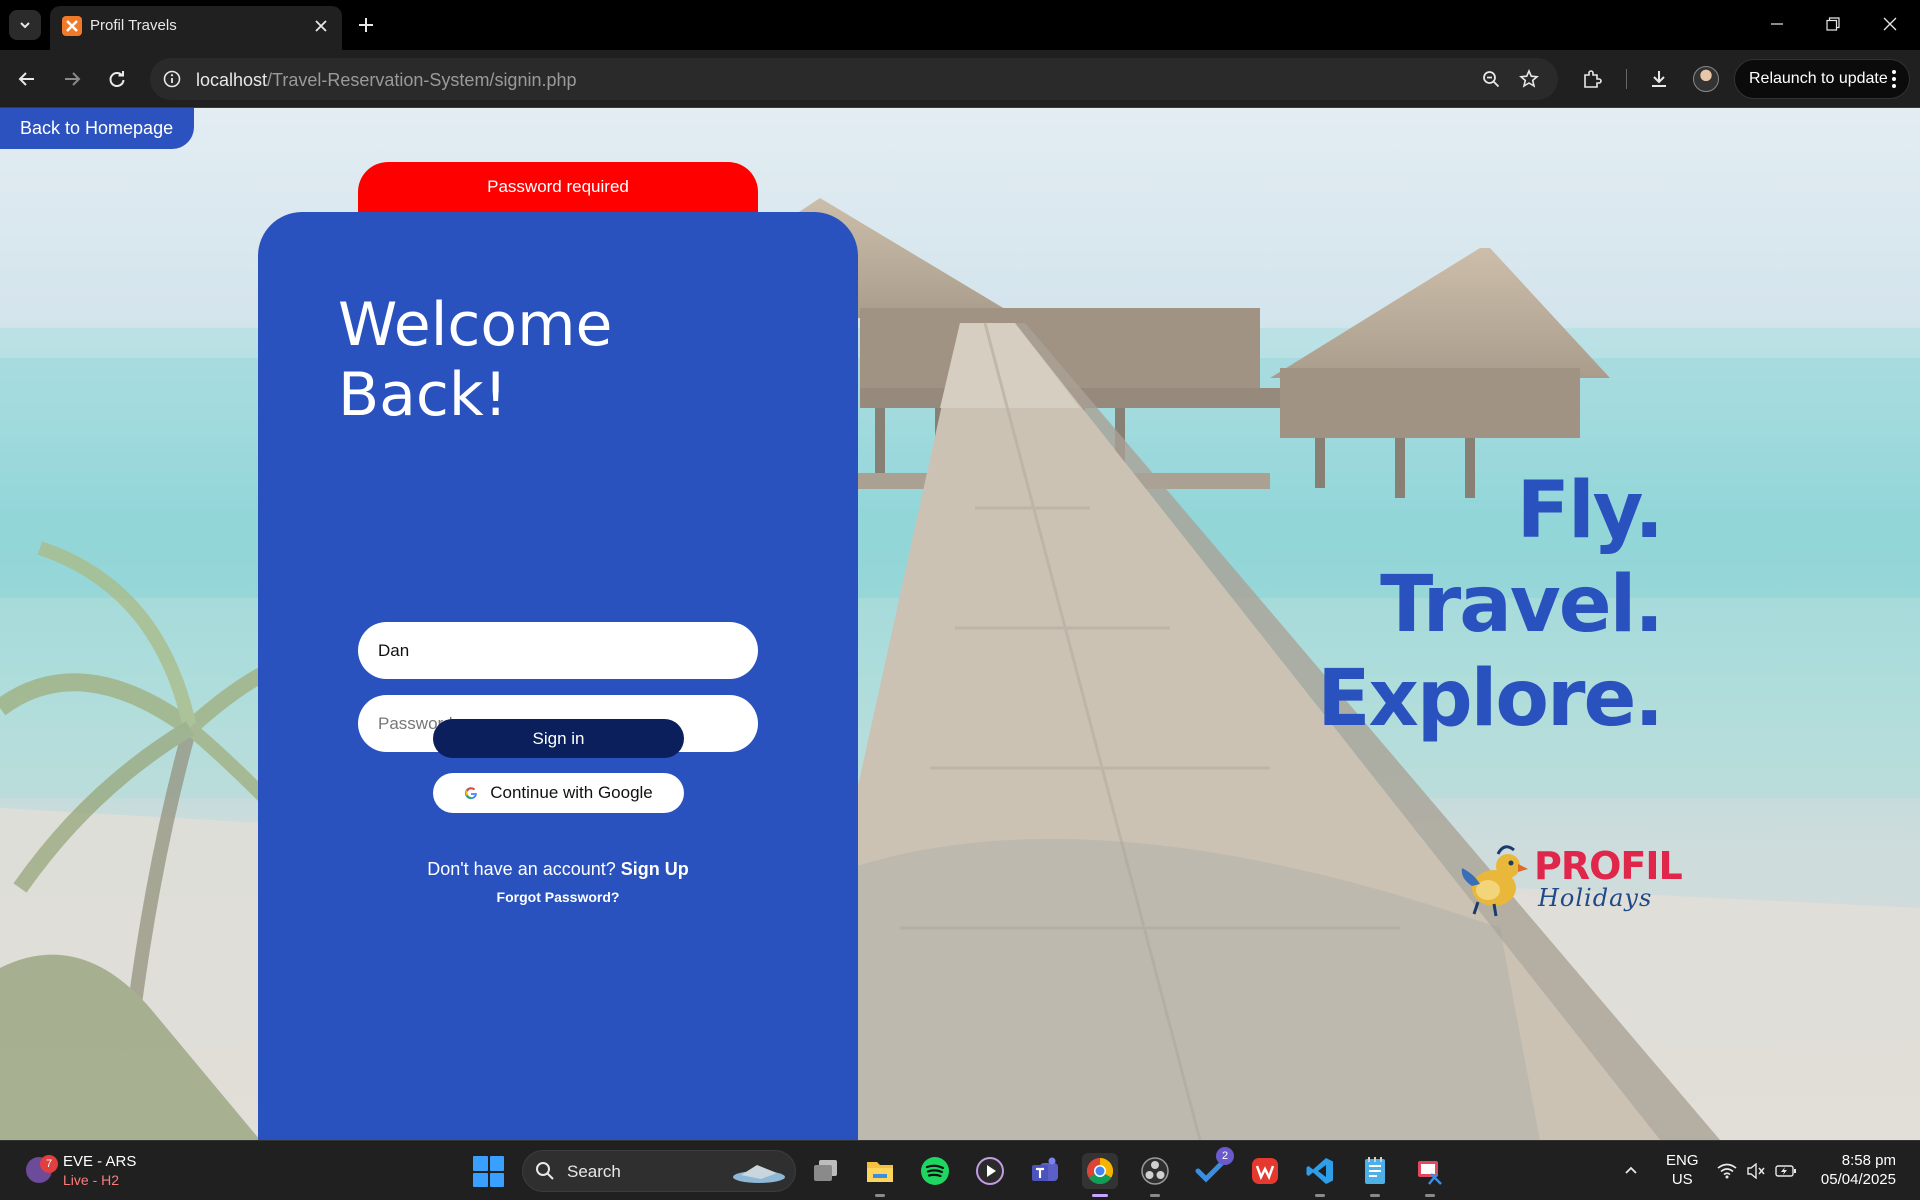  What do you see at coordinates (1786, 1171) in the screenshot?
I see `battery-charging-icon` at bounding box center [1786, 1171].